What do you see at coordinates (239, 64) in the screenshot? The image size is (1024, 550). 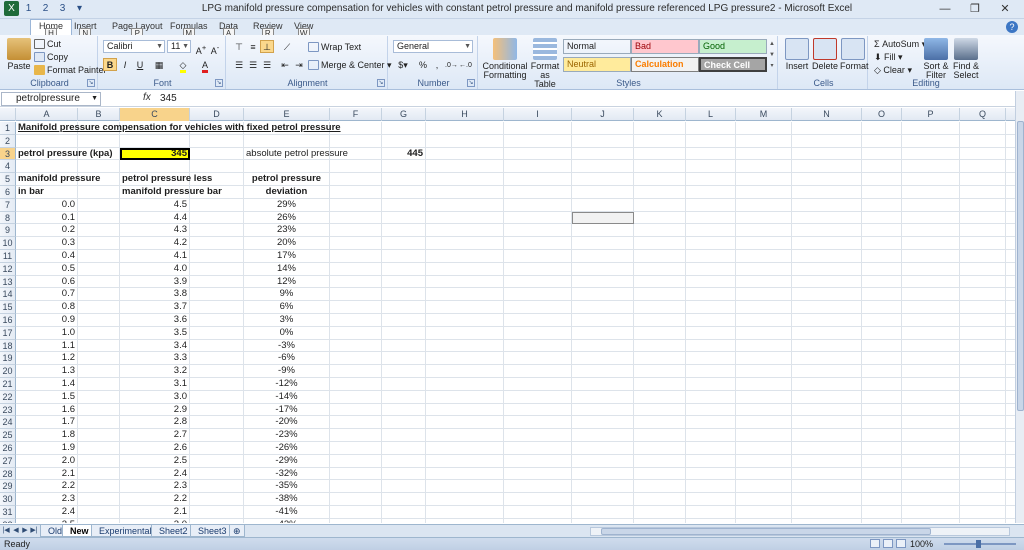 I see `align-left-icon: ☰` at bounding box center [239, 64].